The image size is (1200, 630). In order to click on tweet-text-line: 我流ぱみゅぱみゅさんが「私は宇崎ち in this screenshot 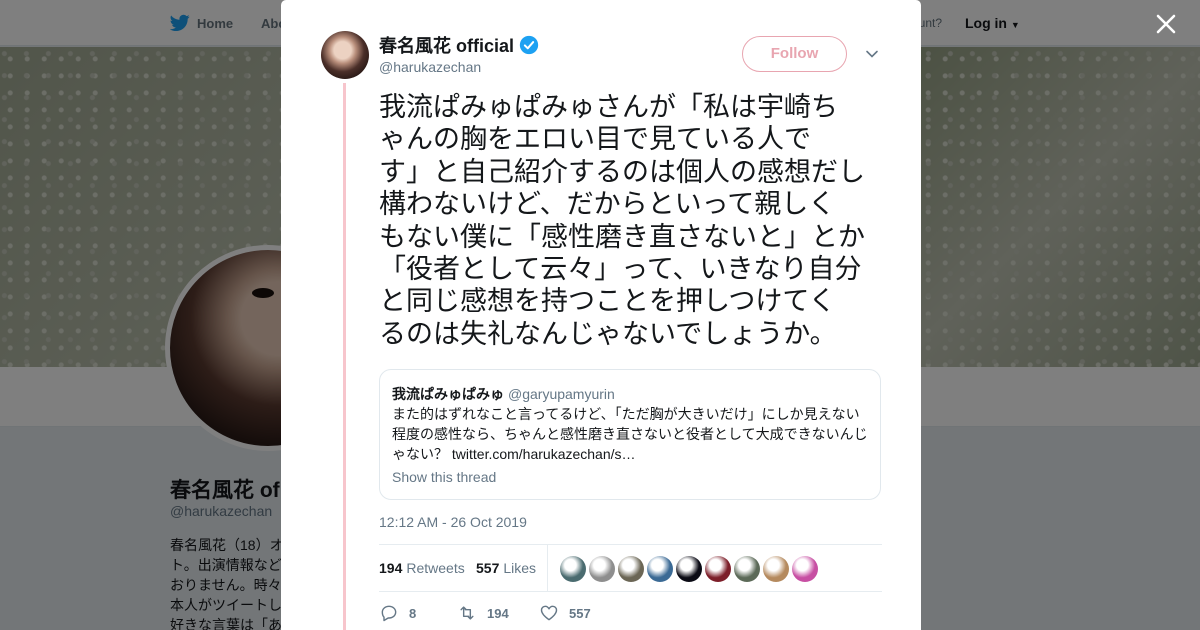, I will do `click(608, 107)`.